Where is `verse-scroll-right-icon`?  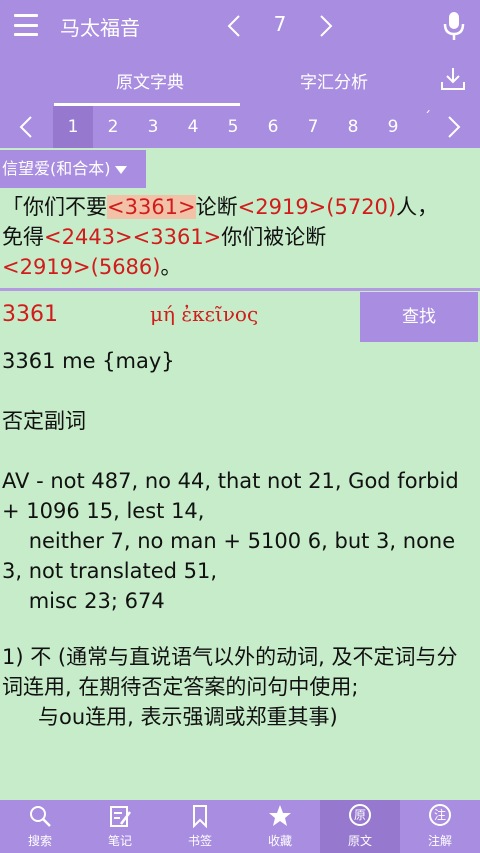 verse-scroll-right-icon is located at coordinates (454, 127).